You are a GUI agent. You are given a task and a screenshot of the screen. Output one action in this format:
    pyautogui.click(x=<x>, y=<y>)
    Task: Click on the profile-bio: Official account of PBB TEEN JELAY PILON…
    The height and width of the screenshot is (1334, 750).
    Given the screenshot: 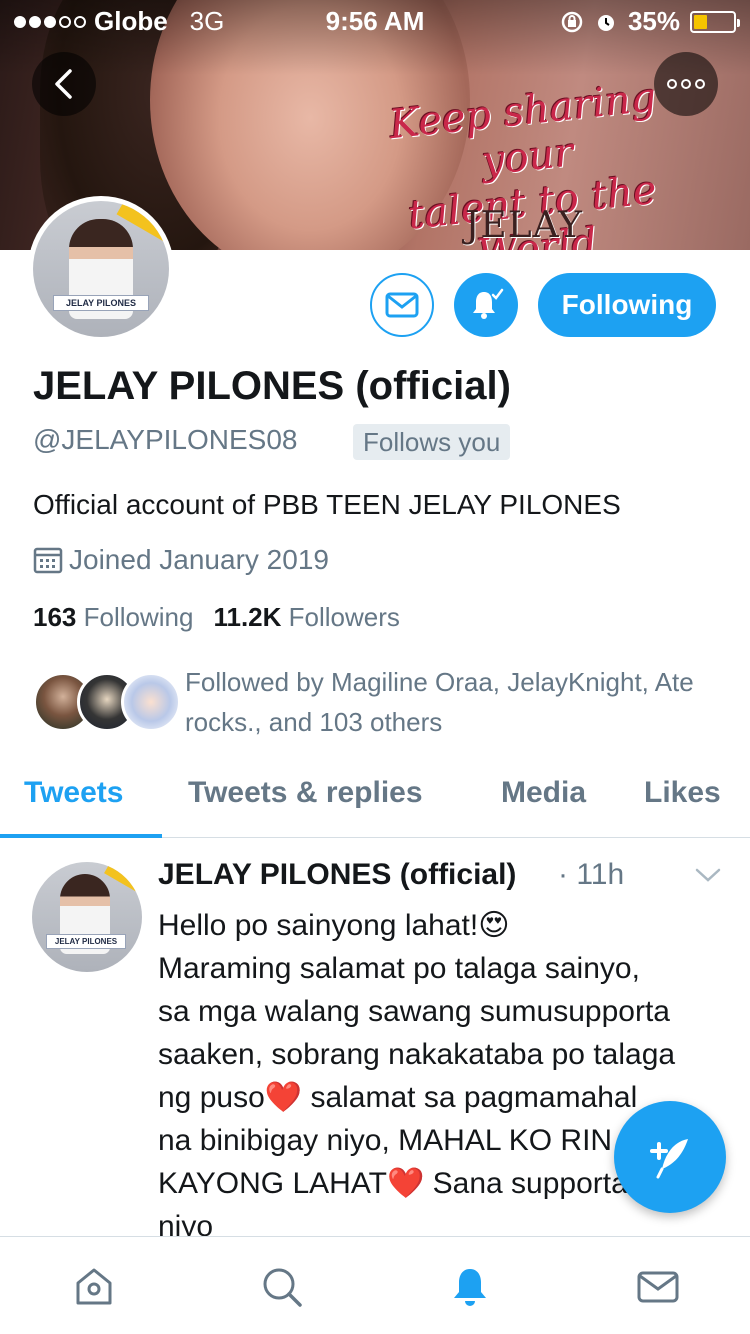 What is the action you would take?
    pyautogui.click(x=327, y=504)
    